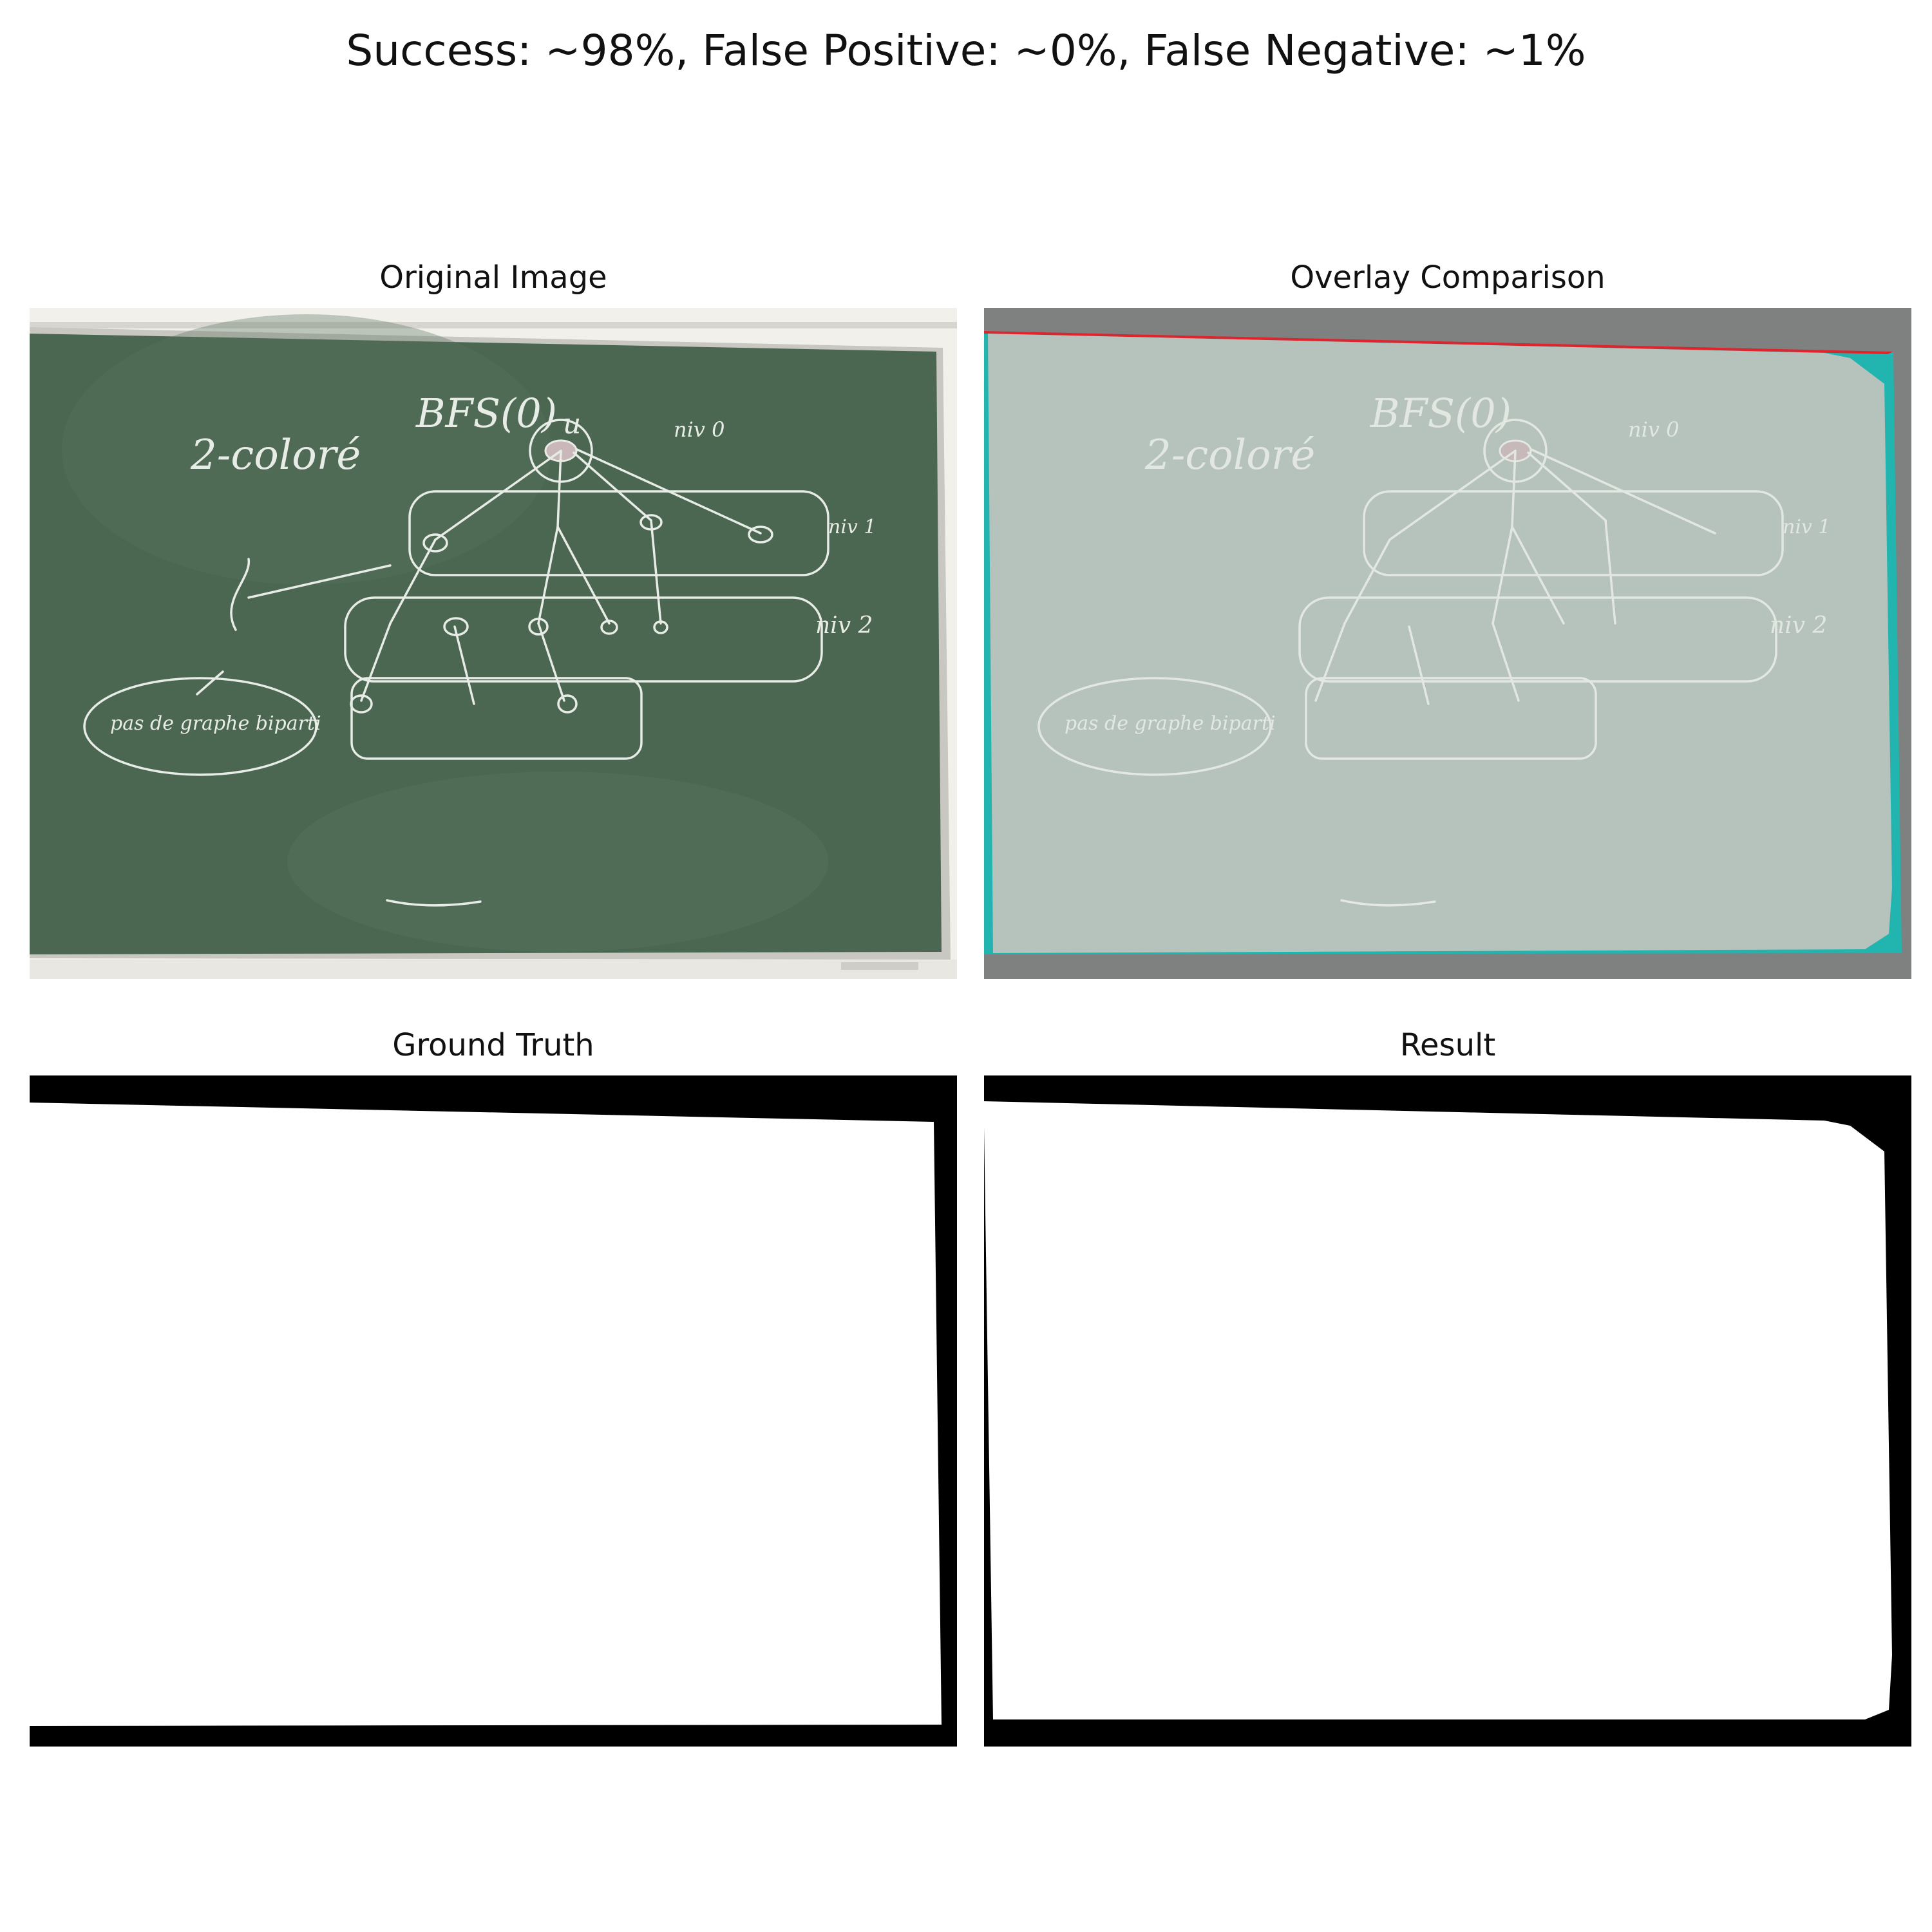  Describe the element at coordinates (852, 527) in the screenshot. I see `chalk-level1: niv 1` at that location.